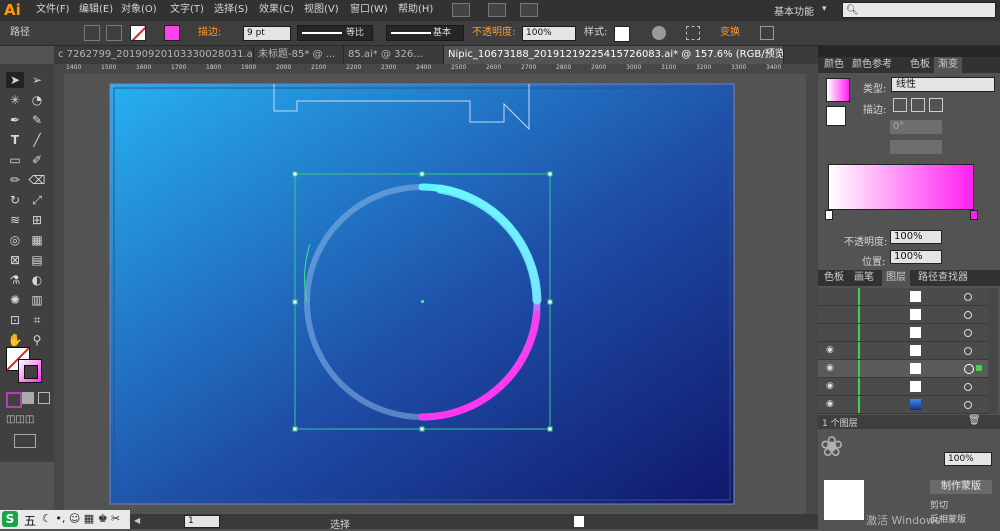 This screenshot has width=1000, height=531. I want to click on tab-color: 颜色, so click(834, 65).